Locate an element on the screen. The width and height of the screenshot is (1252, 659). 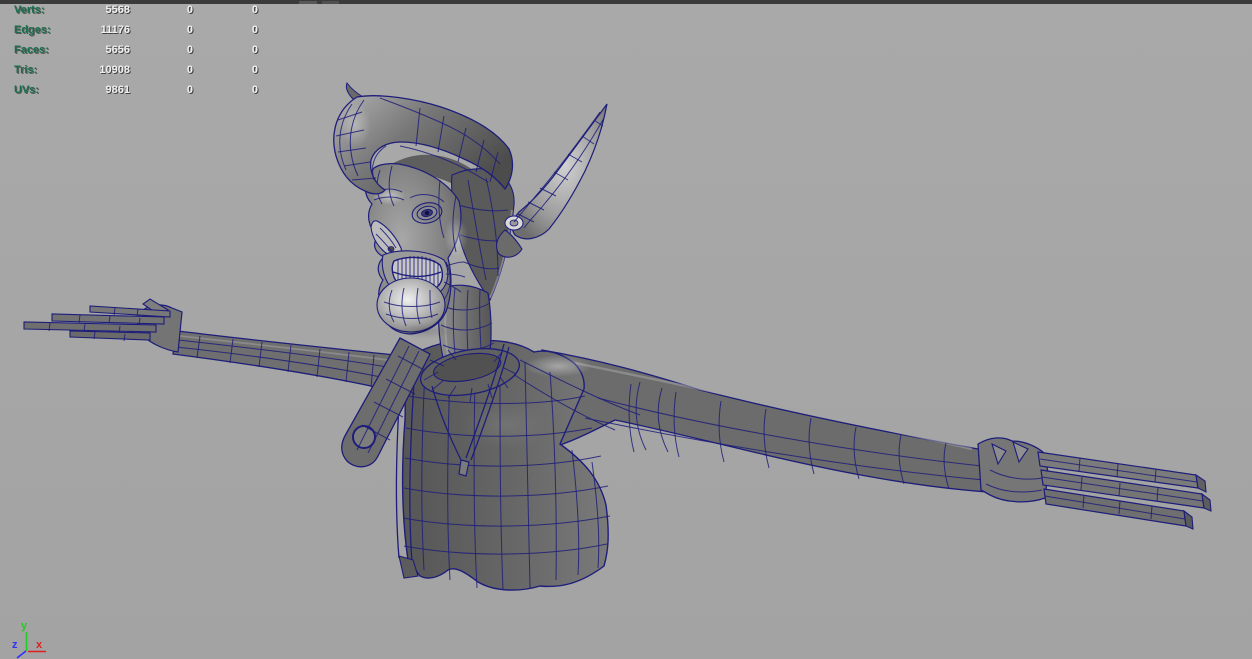
view-axis-gizmo: y z x is located at coordinates (29, 639).